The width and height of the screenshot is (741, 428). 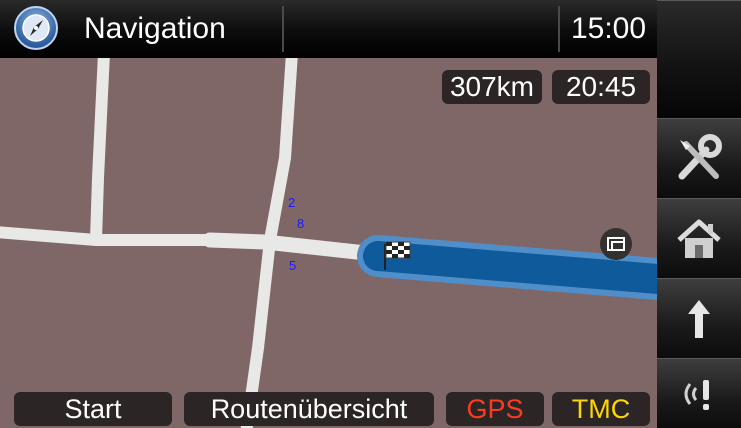 I want to click on road-label: 5, so click(x=293, y=265).